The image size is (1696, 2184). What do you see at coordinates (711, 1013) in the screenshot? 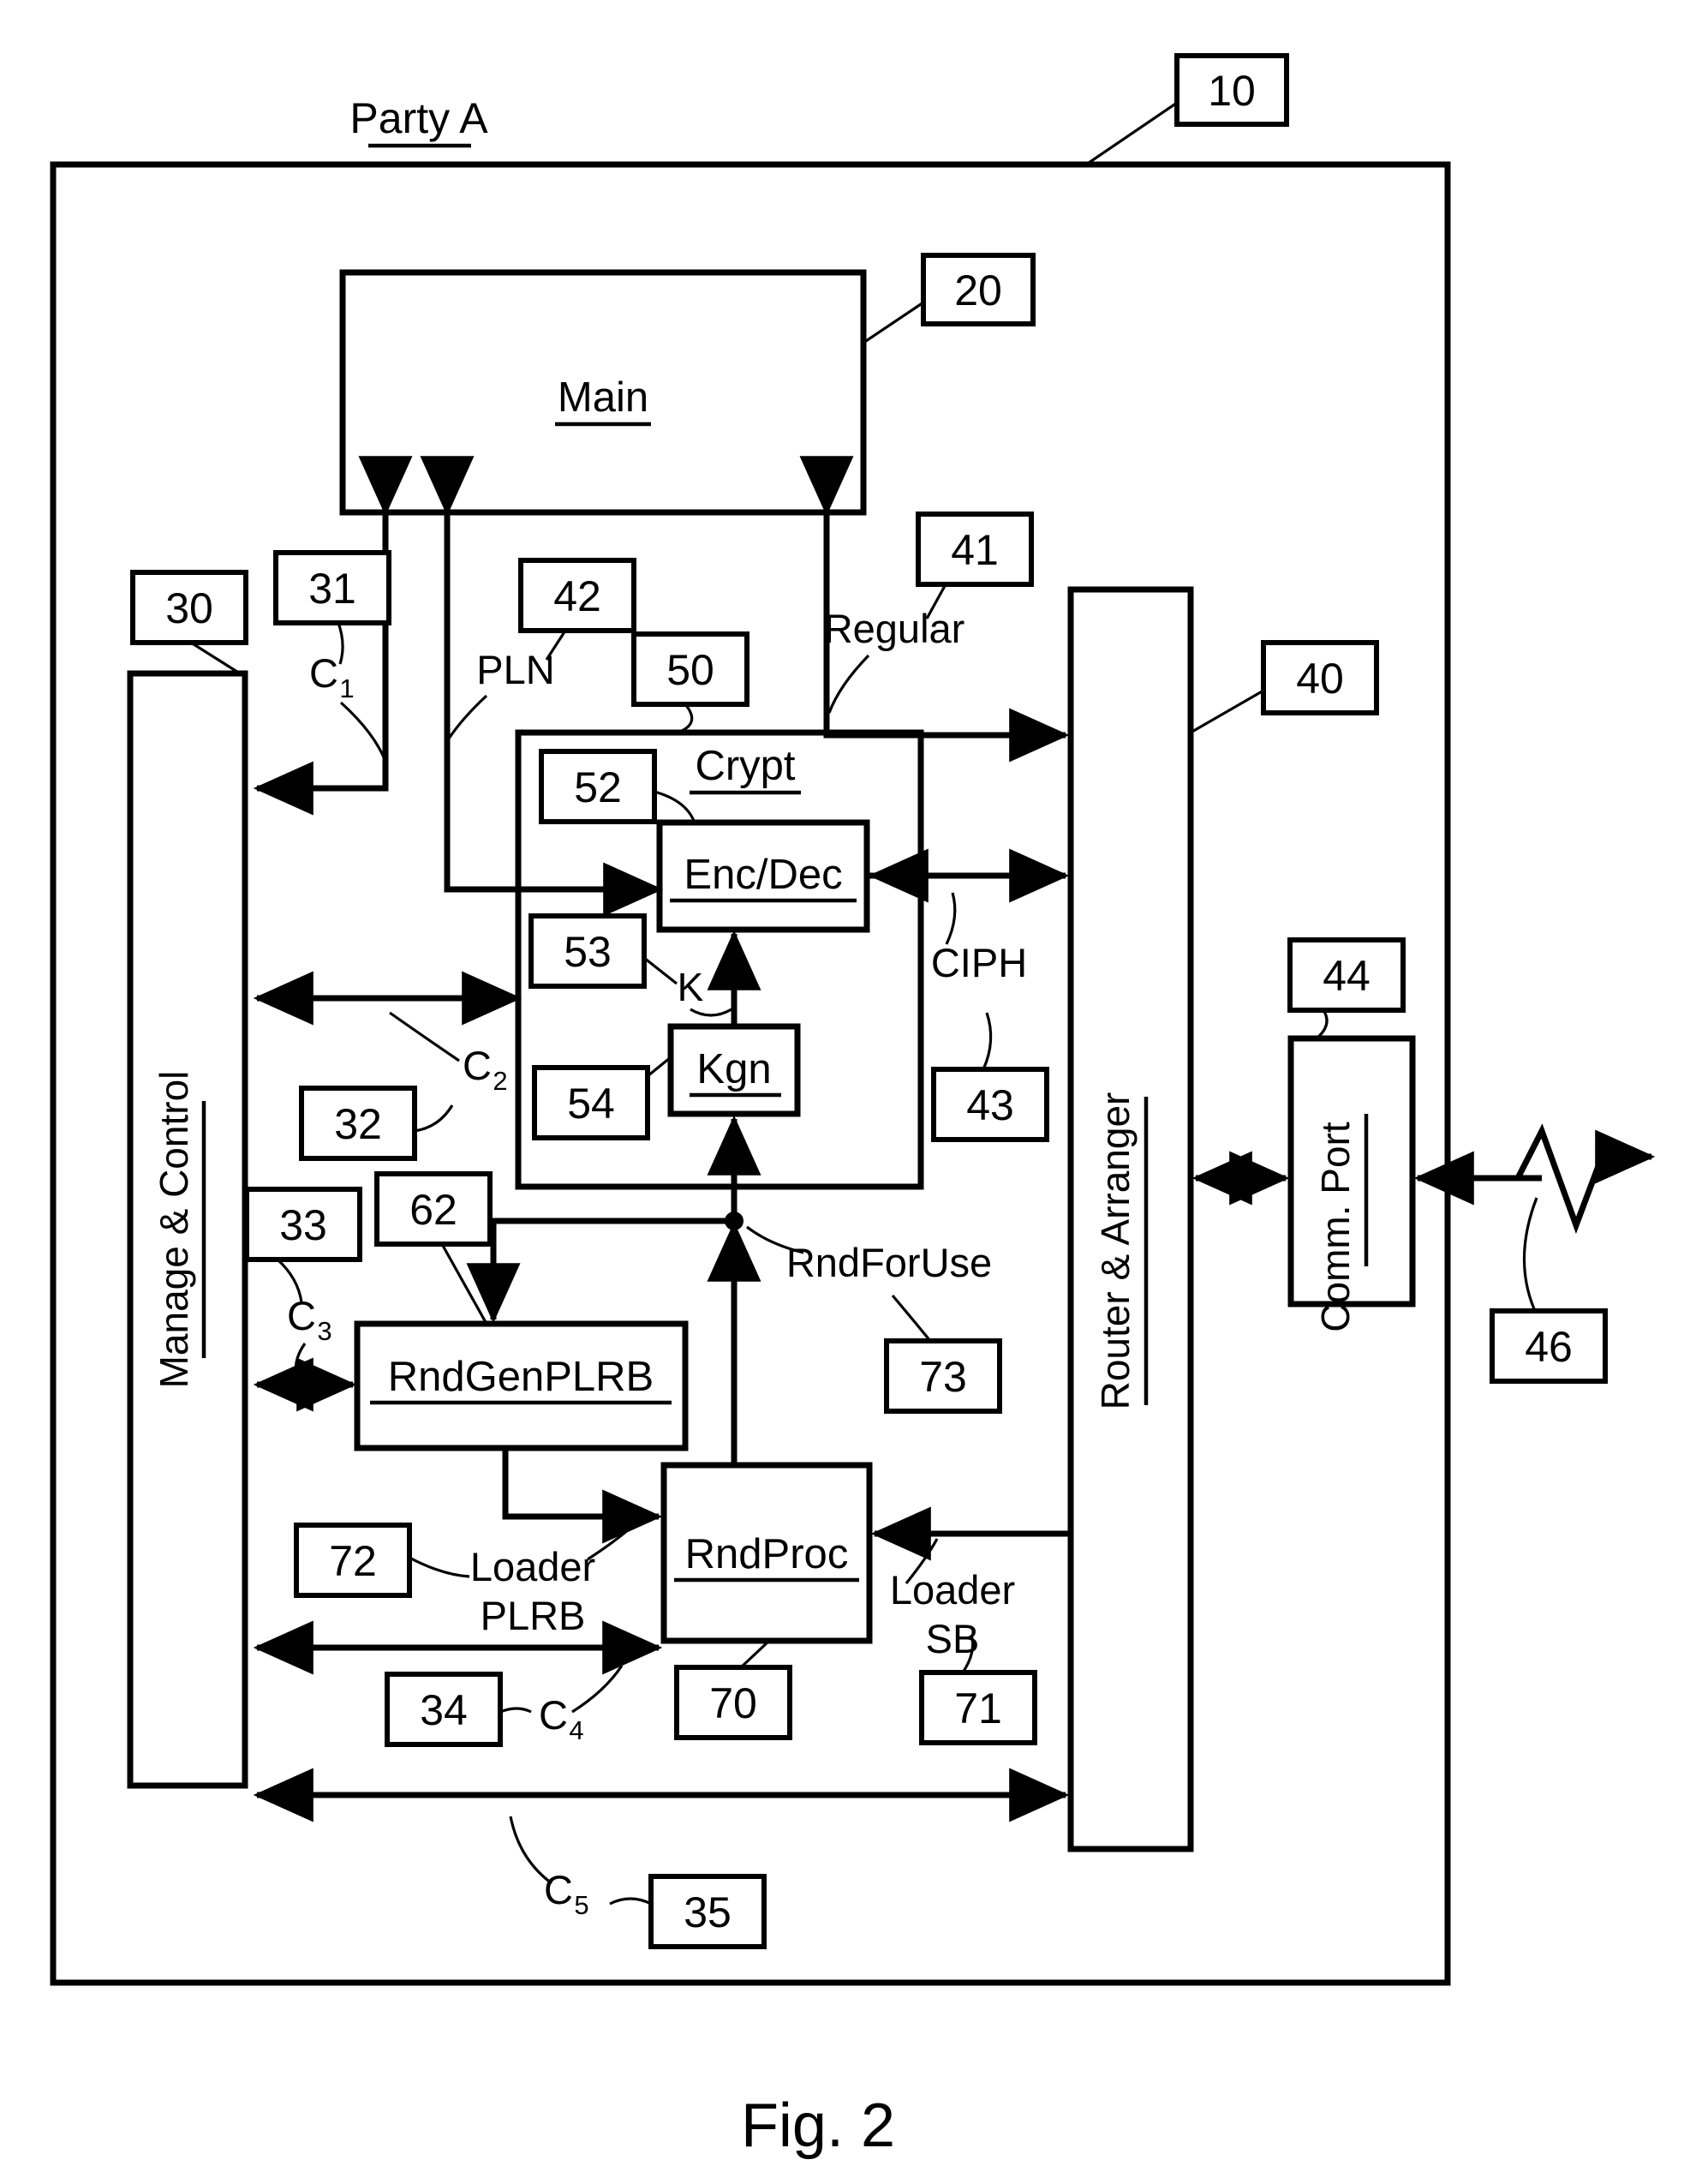
I see `signal-k-leader` at bounding box center [711, 1013].